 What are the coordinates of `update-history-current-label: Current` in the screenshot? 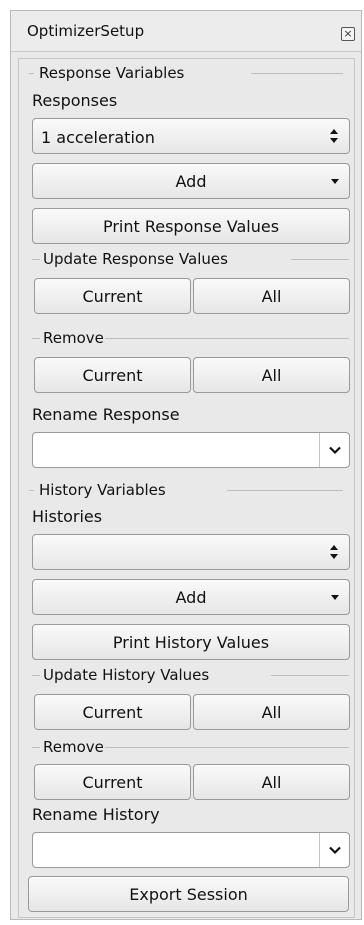 It's located at (112, 712).